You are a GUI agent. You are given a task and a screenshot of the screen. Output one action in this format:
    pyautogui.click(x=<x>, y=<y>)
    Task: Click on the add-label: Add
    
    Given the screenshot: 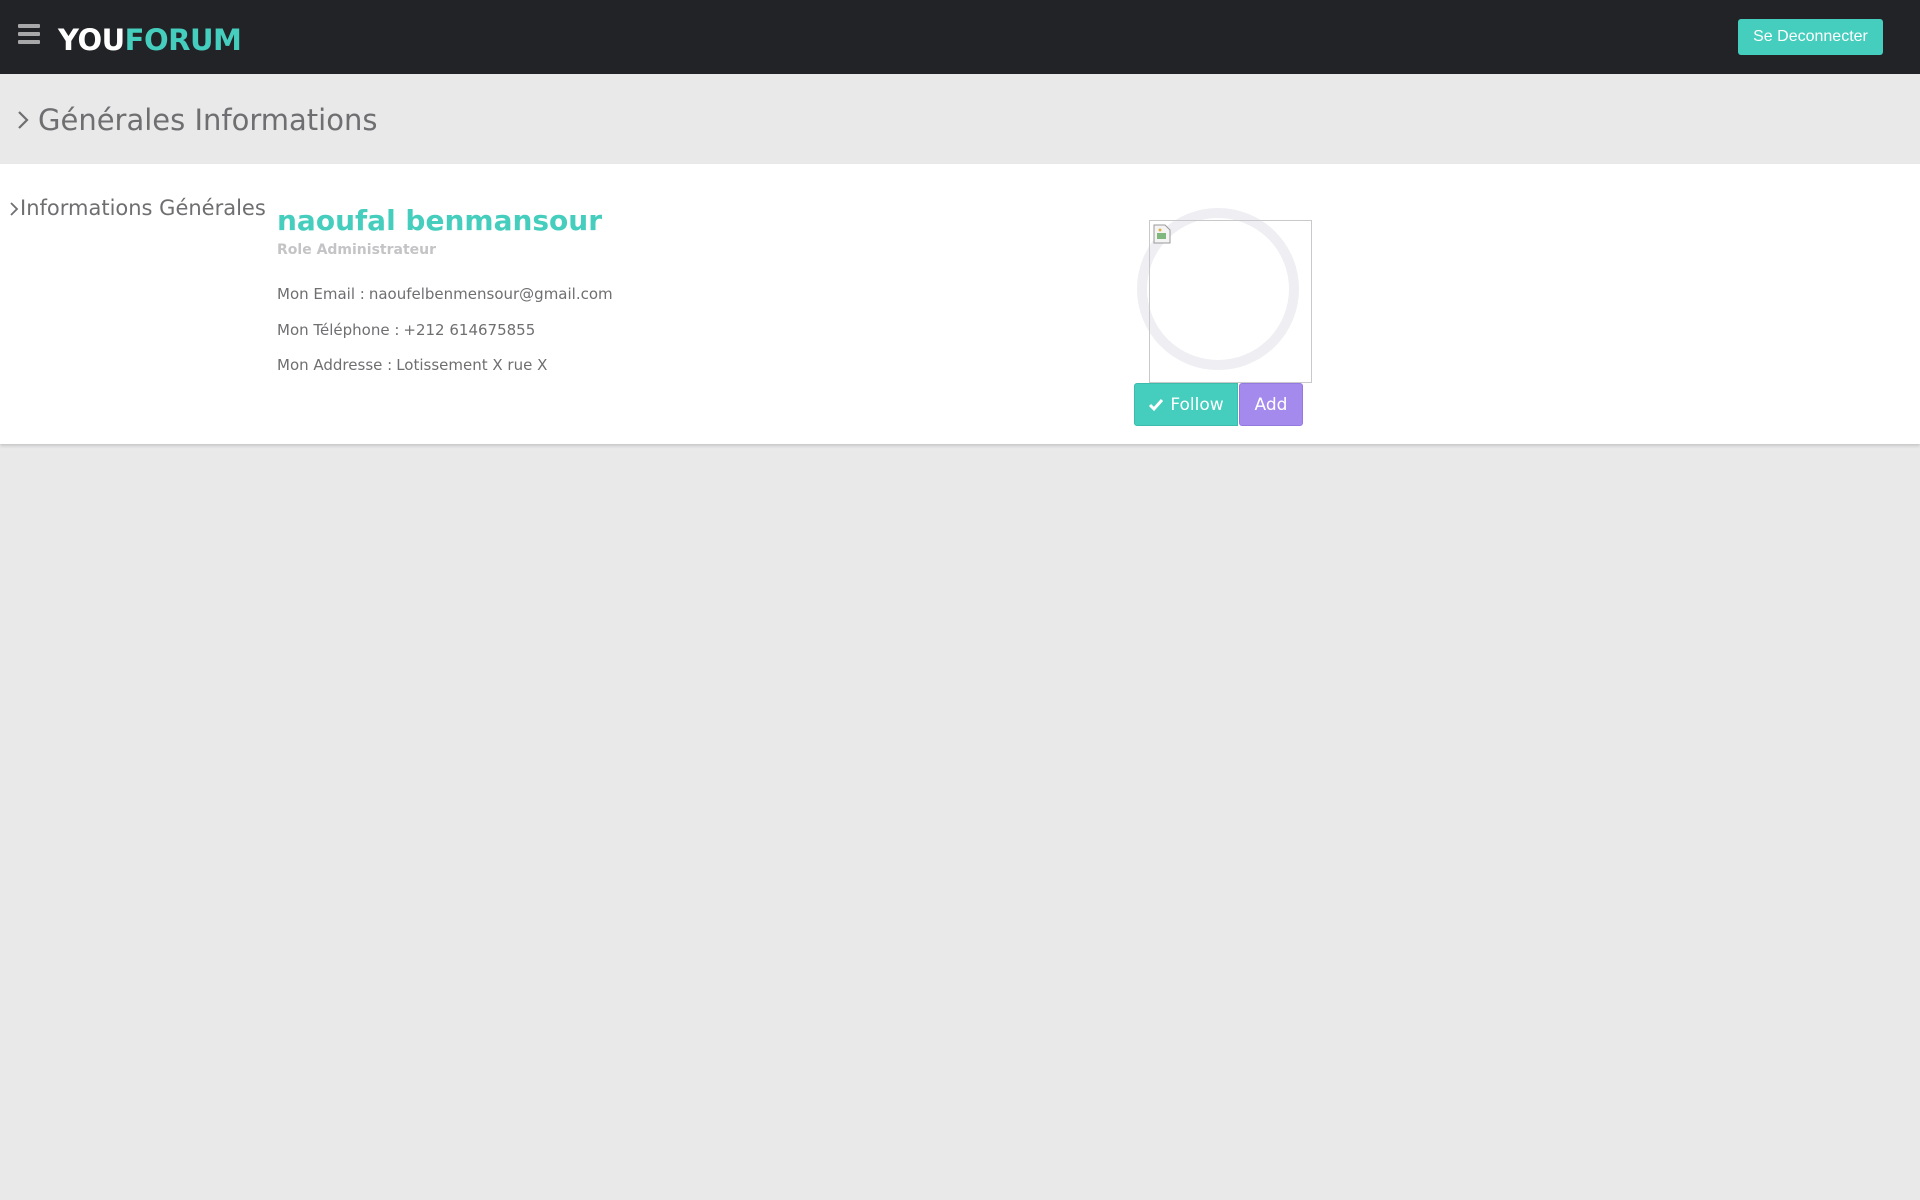 What is the action you would take?
    pyautogui.click(x=1271, y=404)
    